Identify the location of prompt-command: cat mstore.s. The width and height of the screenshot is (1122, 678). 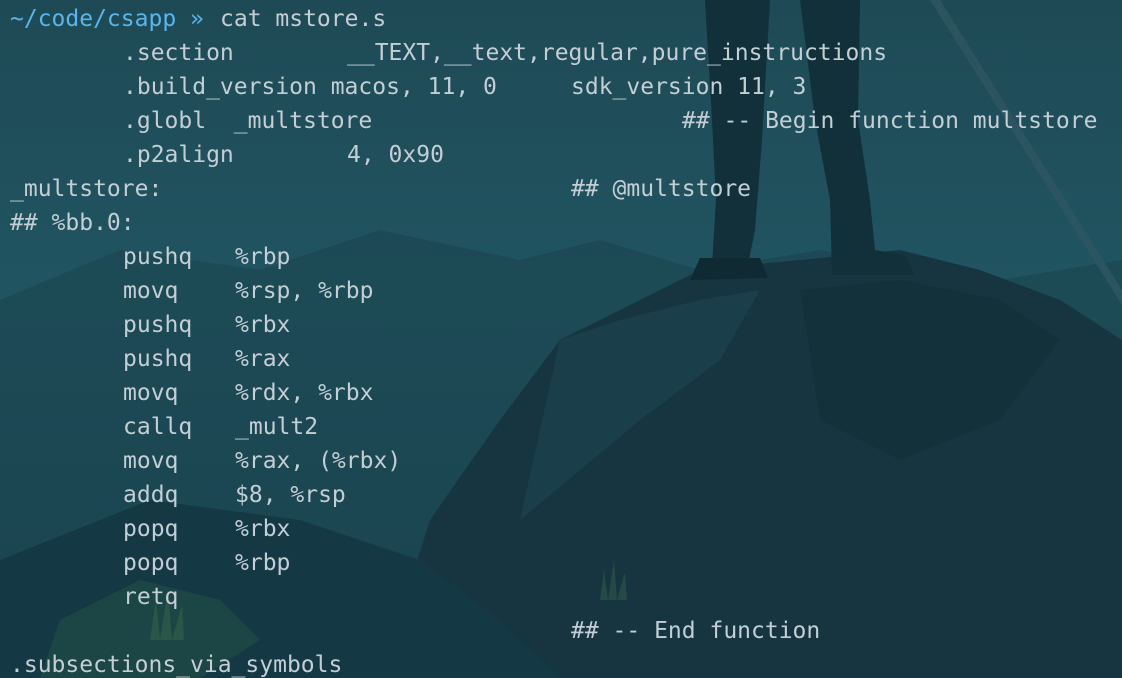
(303, 19).